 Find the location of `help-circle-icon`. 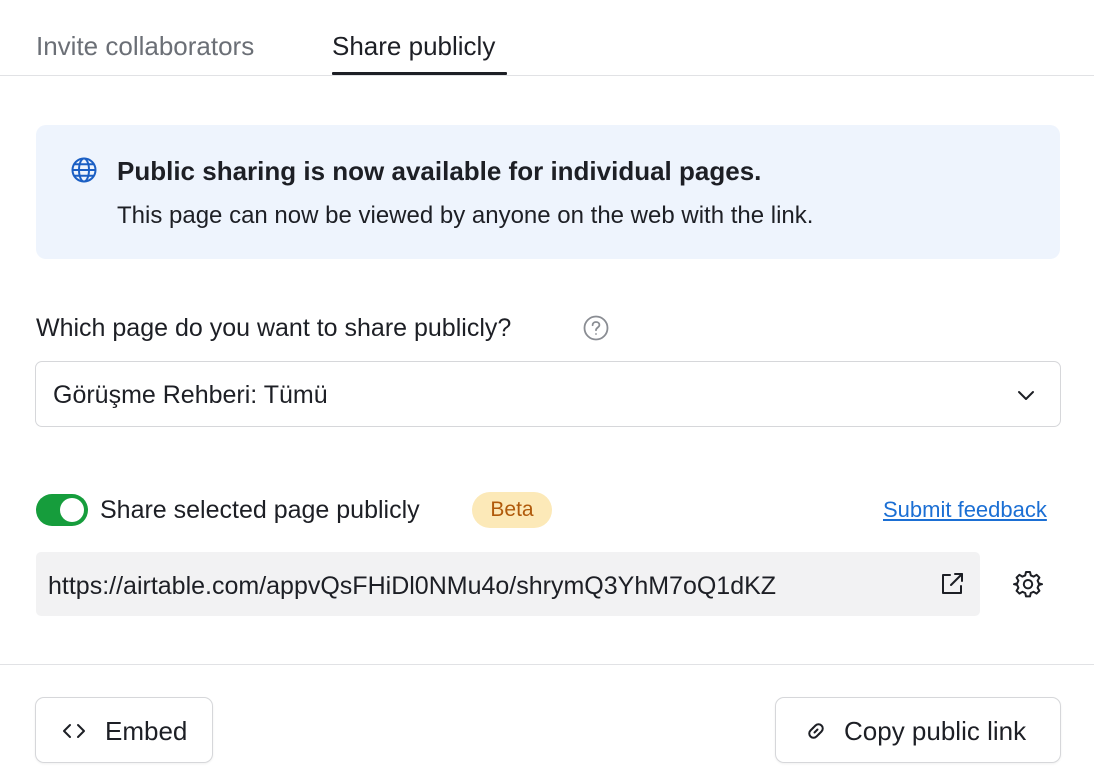

help-circle-icon is located at coordinates (596, 328).